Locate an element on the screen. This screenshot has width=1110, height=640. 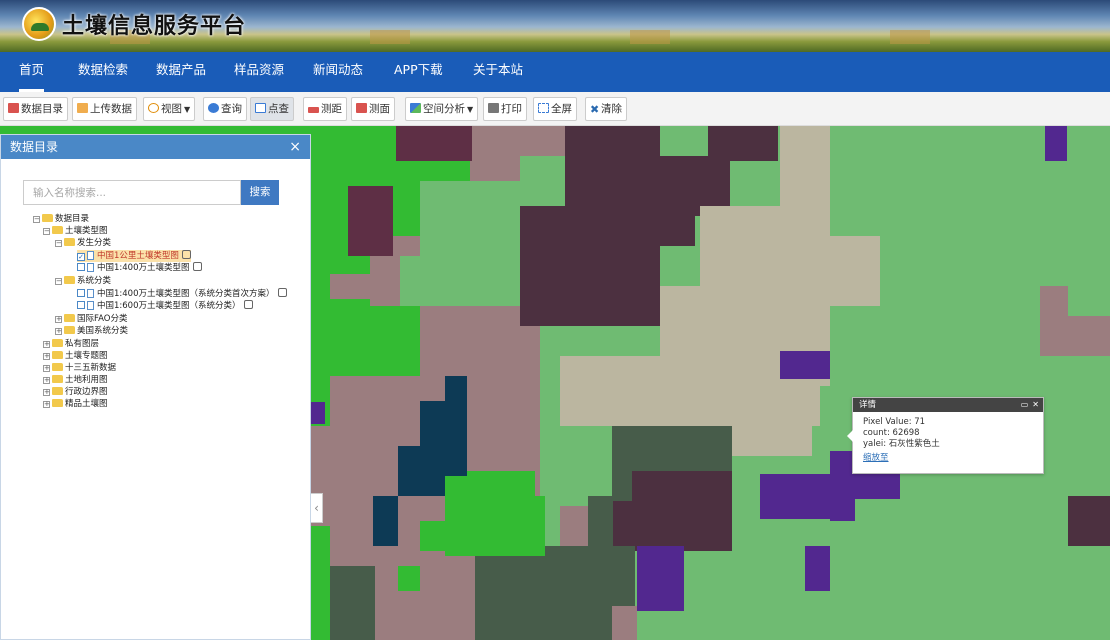
site-title: 土壤信息服务平台 is located at coordinates (154, 26).